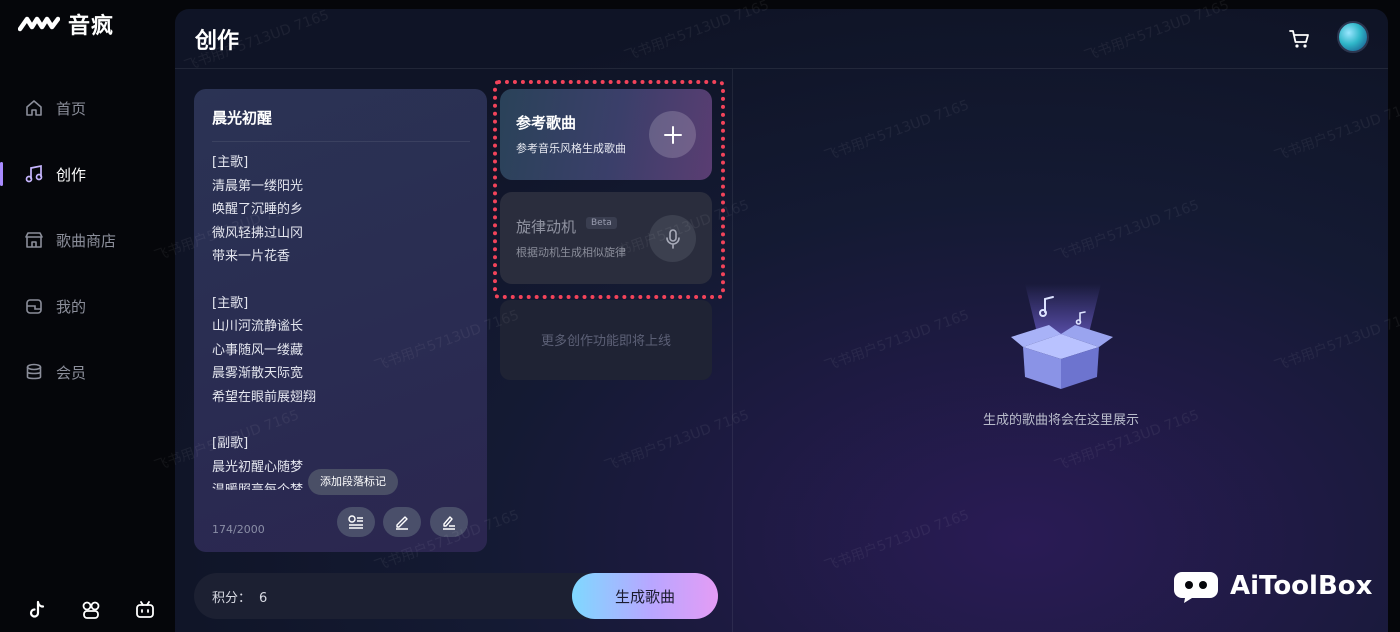  What do you see at coordinates (34, 108) in the screenshot?
I see `home-icon` at bounding box center [34, 108].